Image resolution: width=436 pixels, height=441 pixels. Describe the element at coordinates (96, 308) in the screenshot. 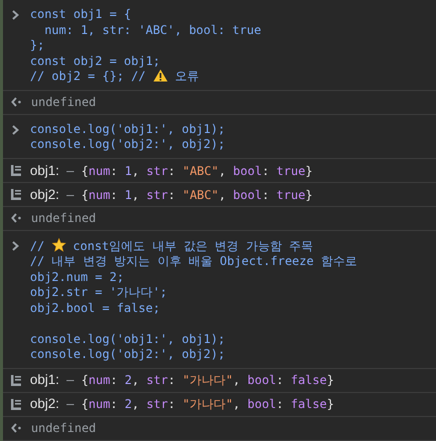

I see `code-line: obj2.bool = false;` at that location.